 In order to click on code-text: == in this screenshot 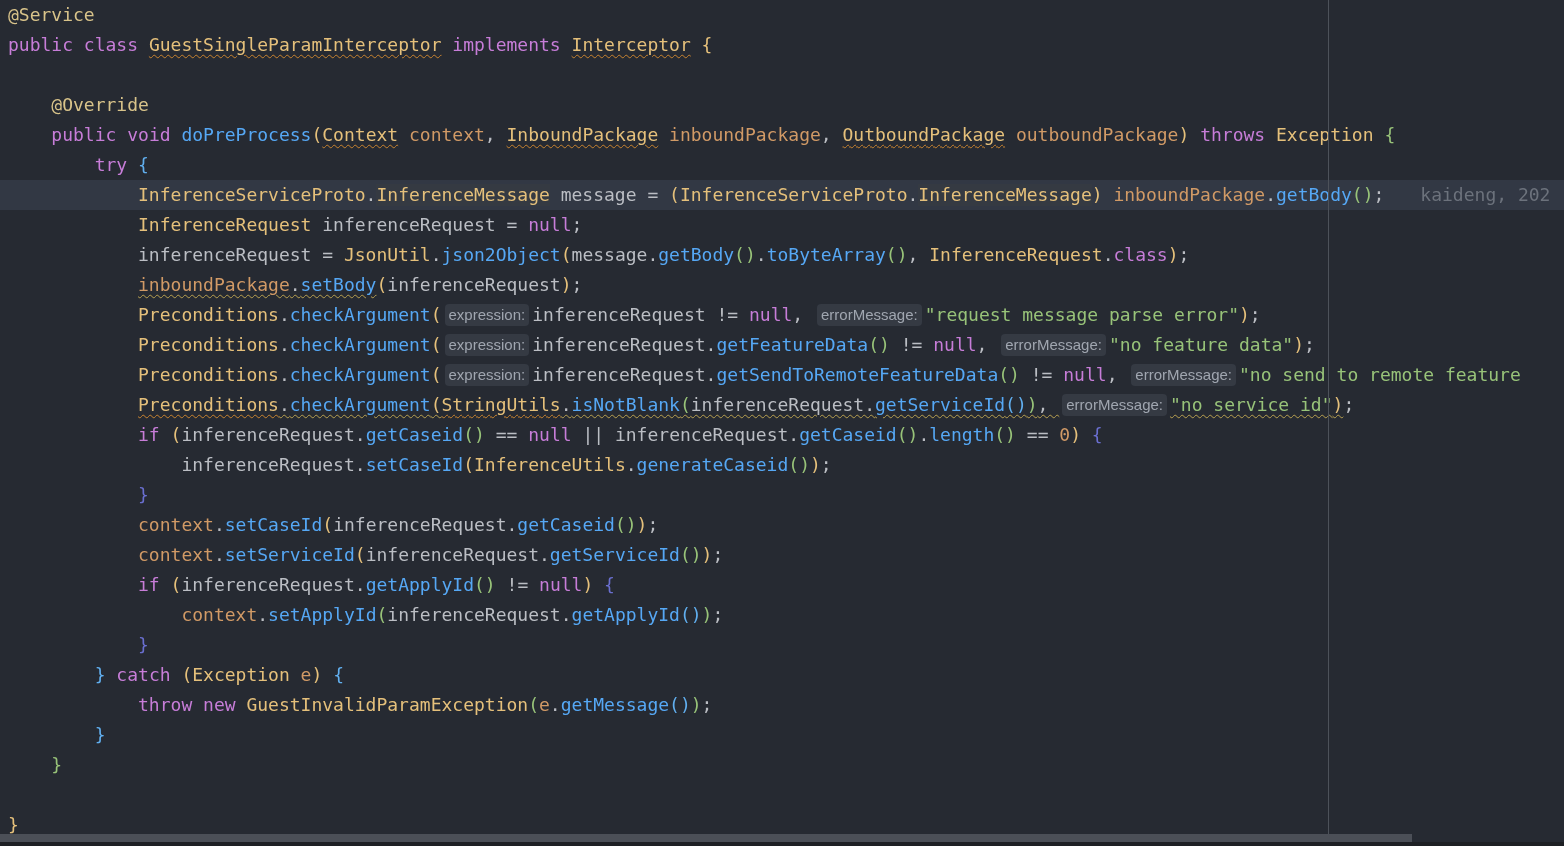, I will do `click(506, 435)`.